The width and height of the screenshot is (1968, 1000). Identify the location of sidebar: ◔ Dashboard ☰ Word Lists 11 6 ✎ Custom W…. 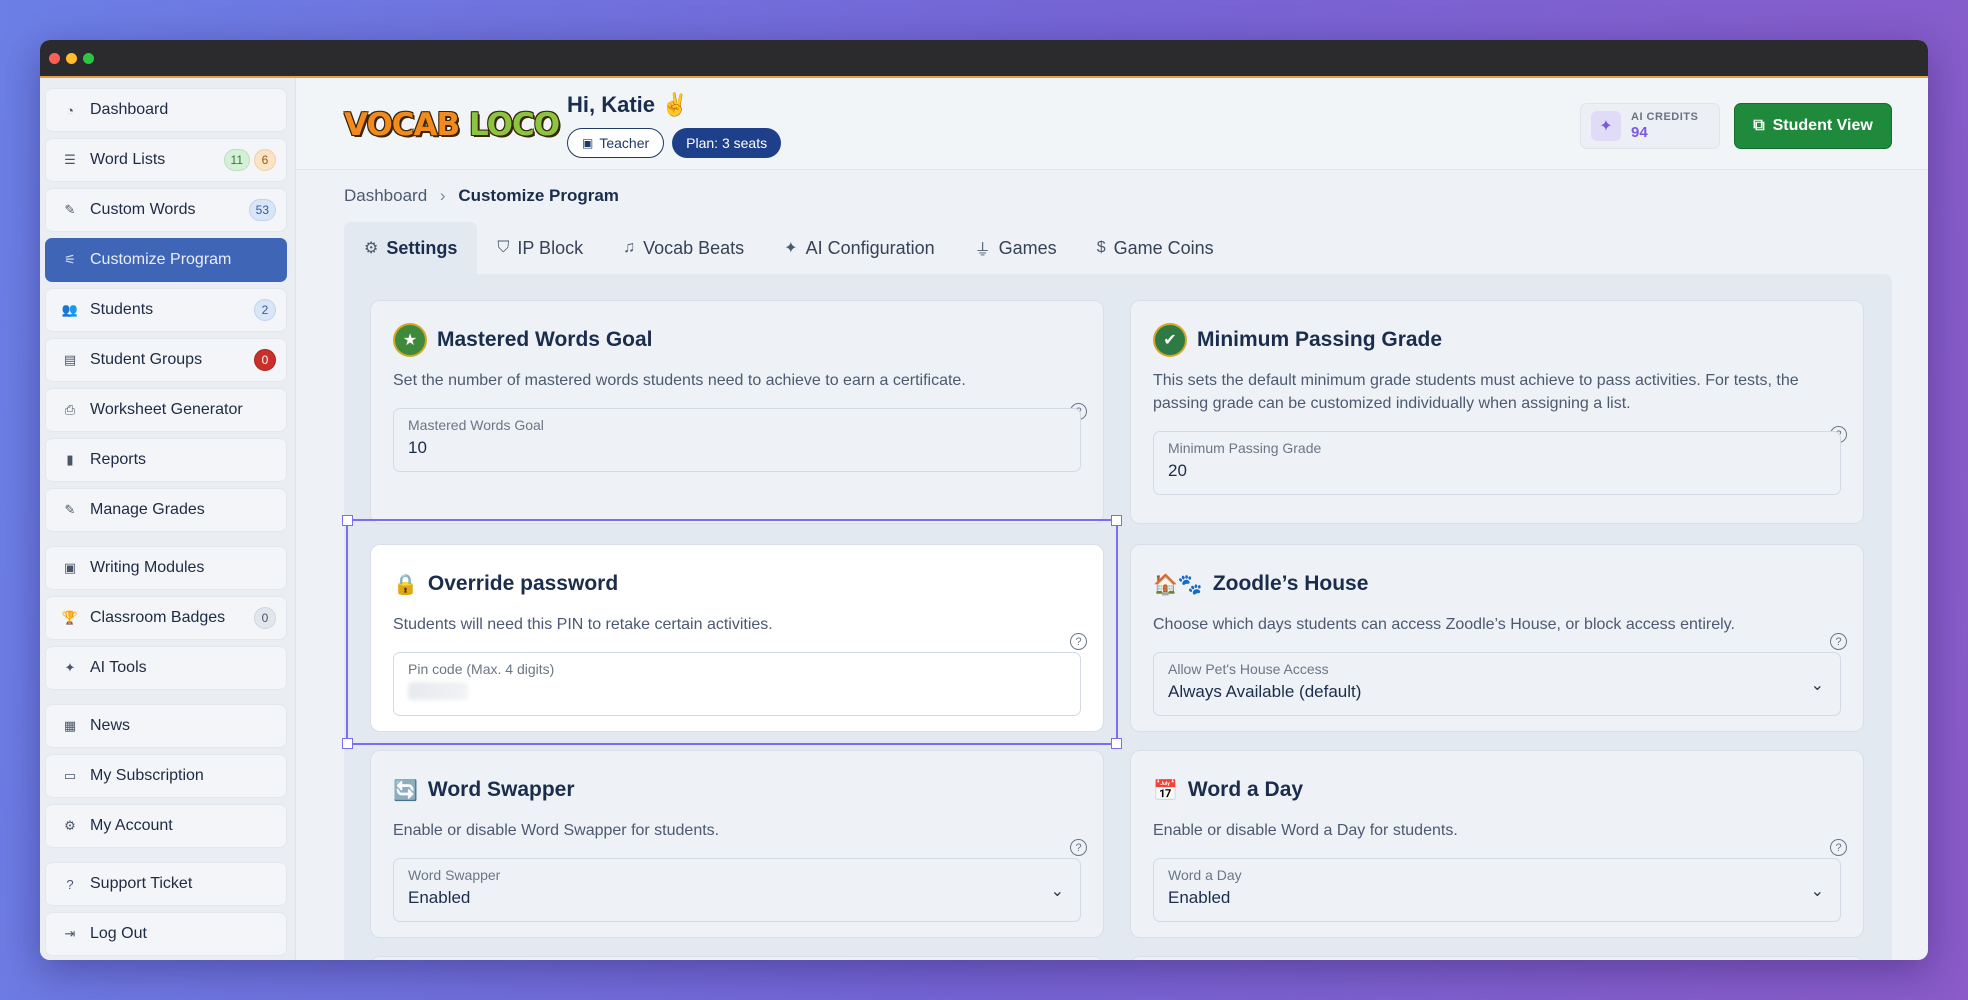
(168, 519).